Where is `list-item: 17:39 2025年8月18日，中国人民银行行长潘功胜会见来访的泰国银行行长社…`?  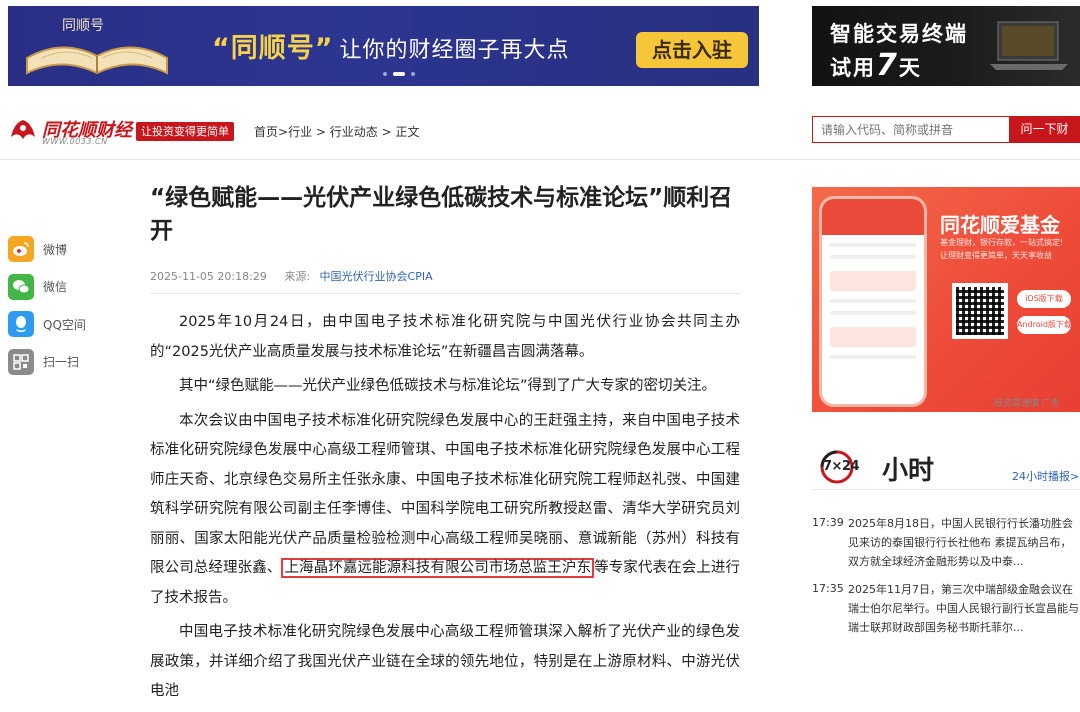
list-item: 17:39 2025年8月18日，中国人民银行行长潘功胜会见来访的泰国银行行长社… is located at coordinates (946, 547).